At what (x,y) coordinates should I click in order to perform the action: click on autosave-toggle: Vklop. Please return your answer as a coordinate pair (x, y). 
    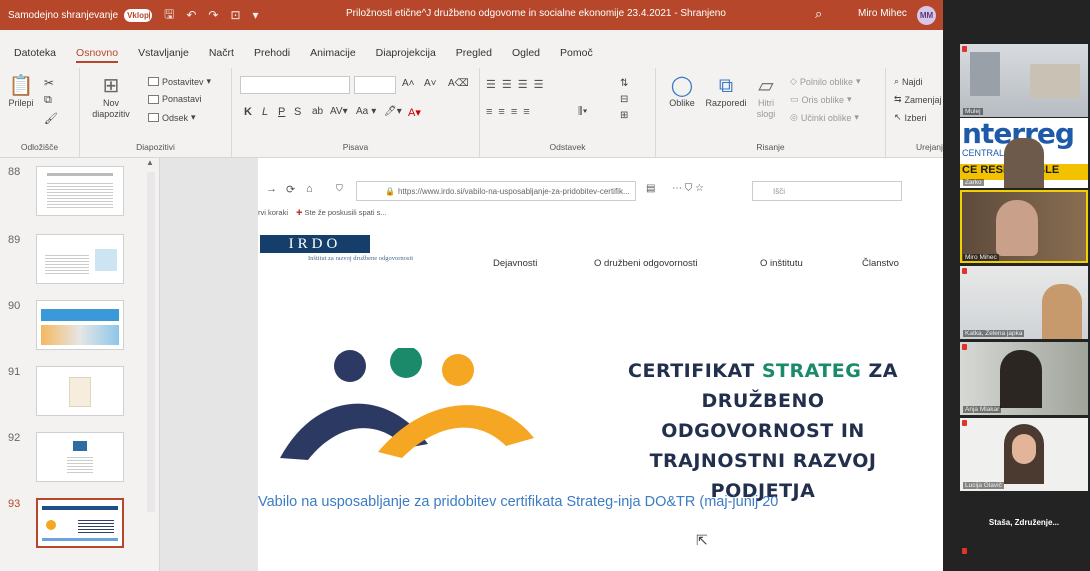
    Looking at the image, I should click on (138, 15).